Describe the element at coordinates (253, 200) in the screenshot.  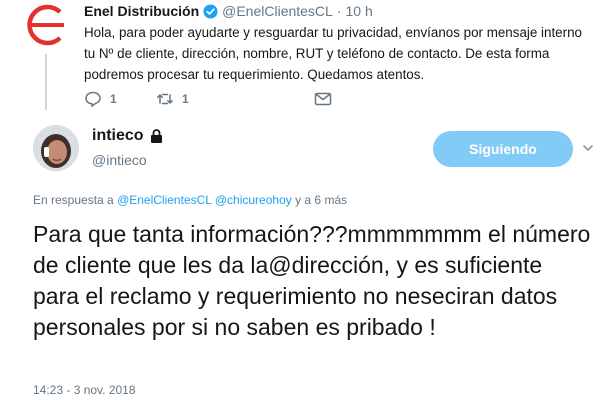
I see `mention-link: @chicureohoy` at that location.